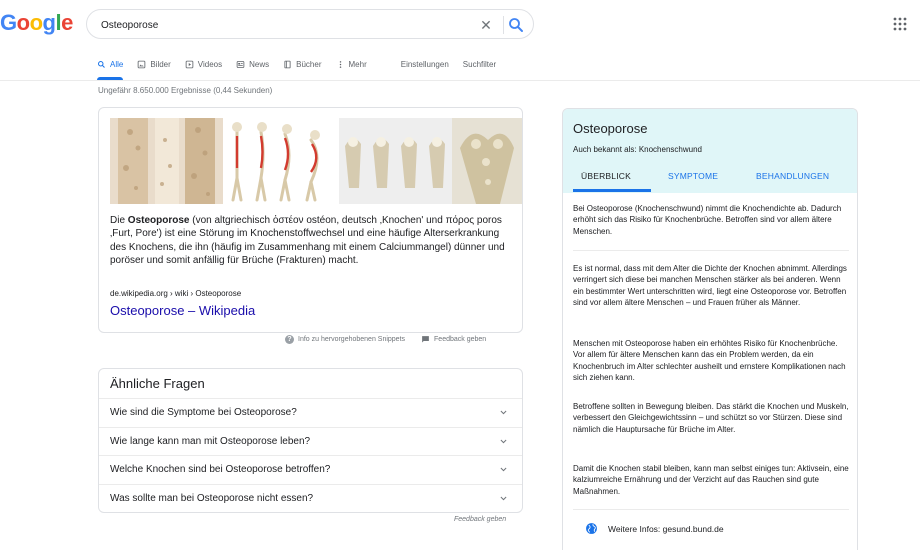 This screenshot has height=550, width=920. What do you see at coordinates (480, 519) in the screenshot?
I see `paa-feedback-link: Feedback geben` at bounding box center [480, 519].